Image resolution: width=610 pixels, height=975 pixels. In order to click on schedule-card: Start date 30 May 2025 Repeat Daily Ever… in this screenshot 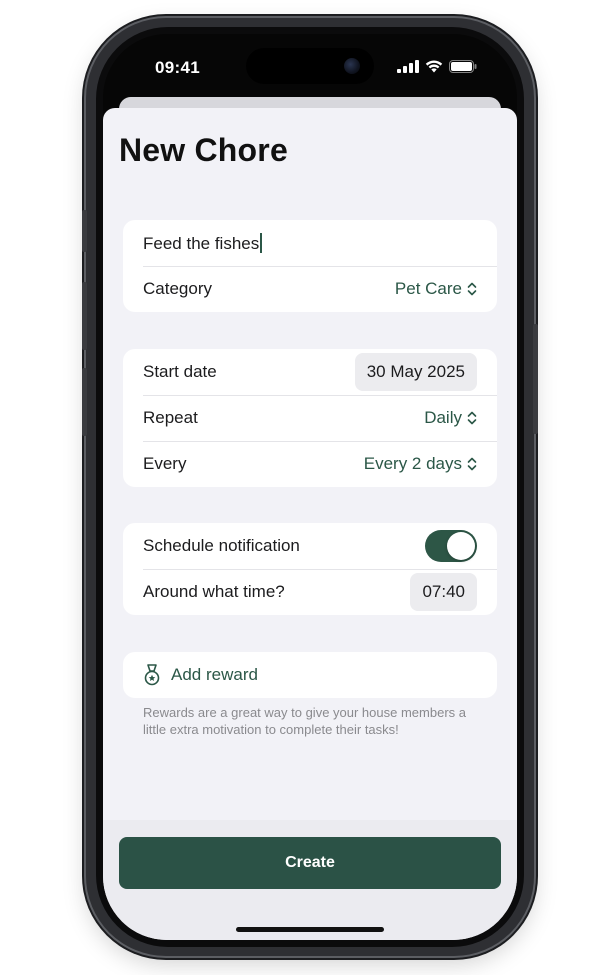, I will do `click(310, 418)`.